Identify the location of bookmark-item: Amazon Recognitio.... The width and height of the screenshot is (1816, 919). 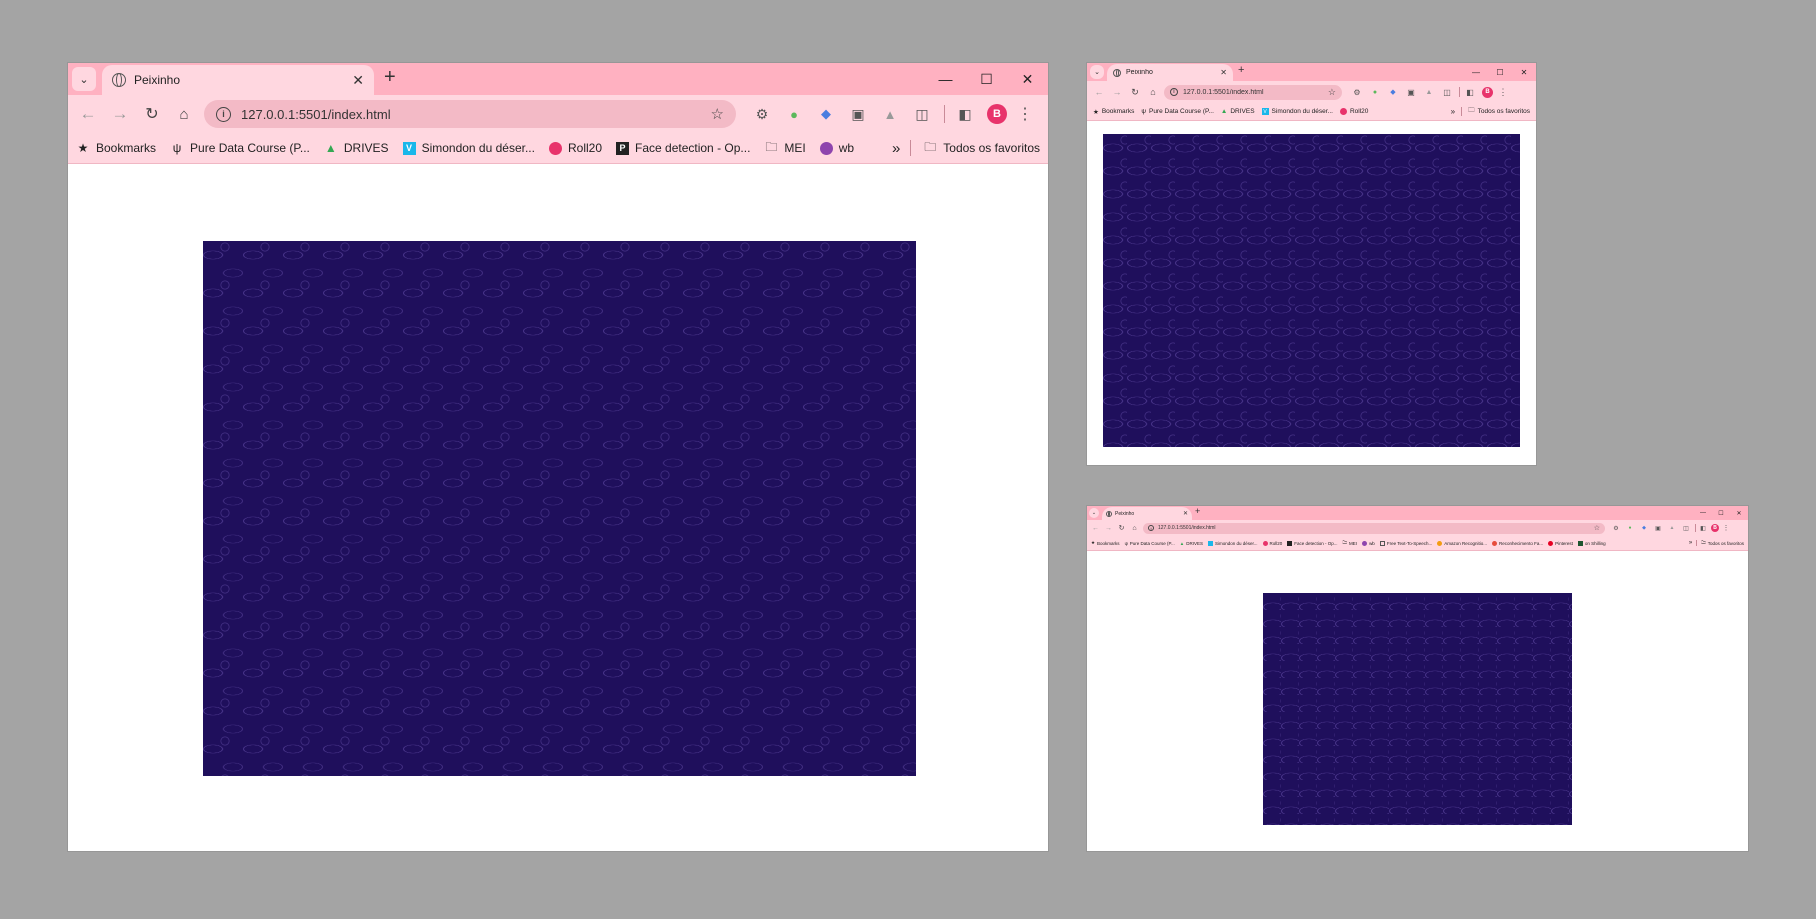
(1462, 543).